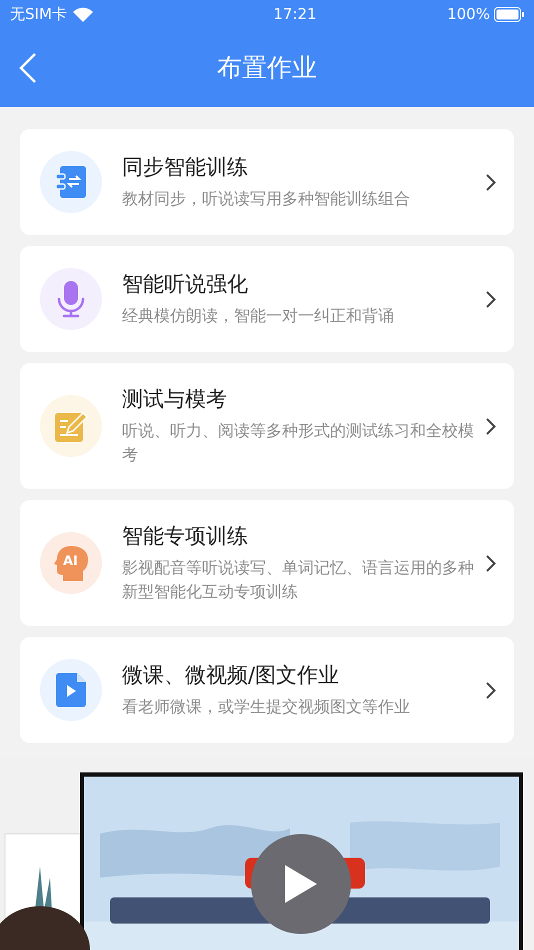 Image resolution: width=534 pixels, height=950 pixels. Describe the element at coordinates (509, 14) in the screenshot. I see `battery-icon` at that location.